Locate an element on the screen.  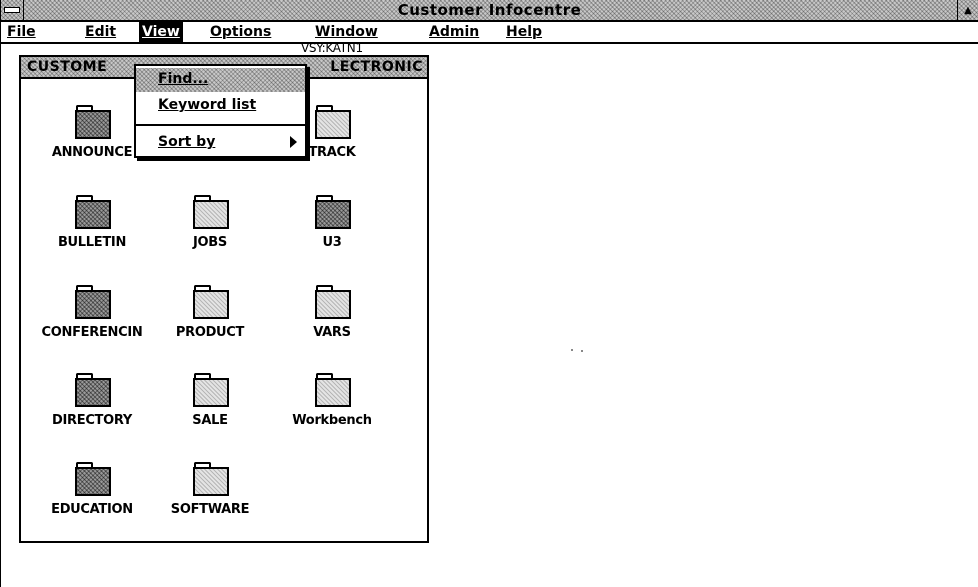
menu-admin: Admin is located at coordinates (454, 32).